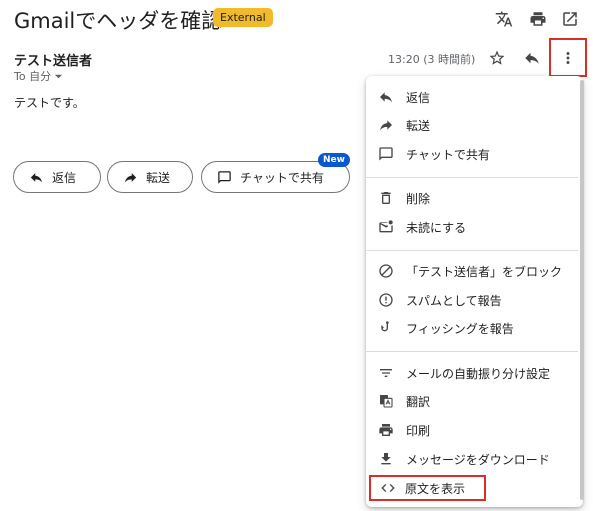 Image resolution: width=593 pixels, height=511 pixels. Describe the element at coordinates (448, 154) in the screenshot. I see `menu-item-label: チャットで共有` at that location.